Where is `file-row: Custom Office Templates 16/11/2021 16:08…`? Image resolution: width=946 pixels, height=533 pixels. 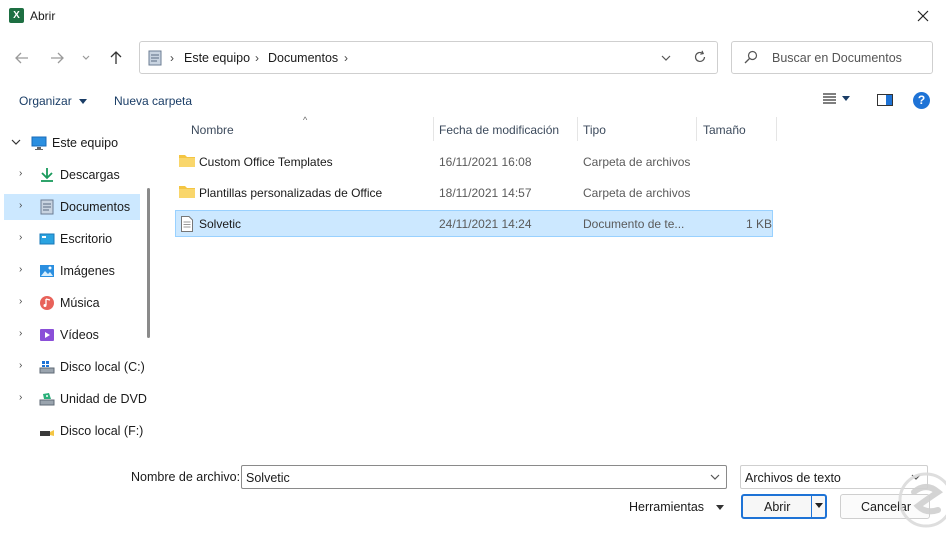
file-row: Custom Office Templates 16/11/2021 16:08… is located at coordinates (474, 161).